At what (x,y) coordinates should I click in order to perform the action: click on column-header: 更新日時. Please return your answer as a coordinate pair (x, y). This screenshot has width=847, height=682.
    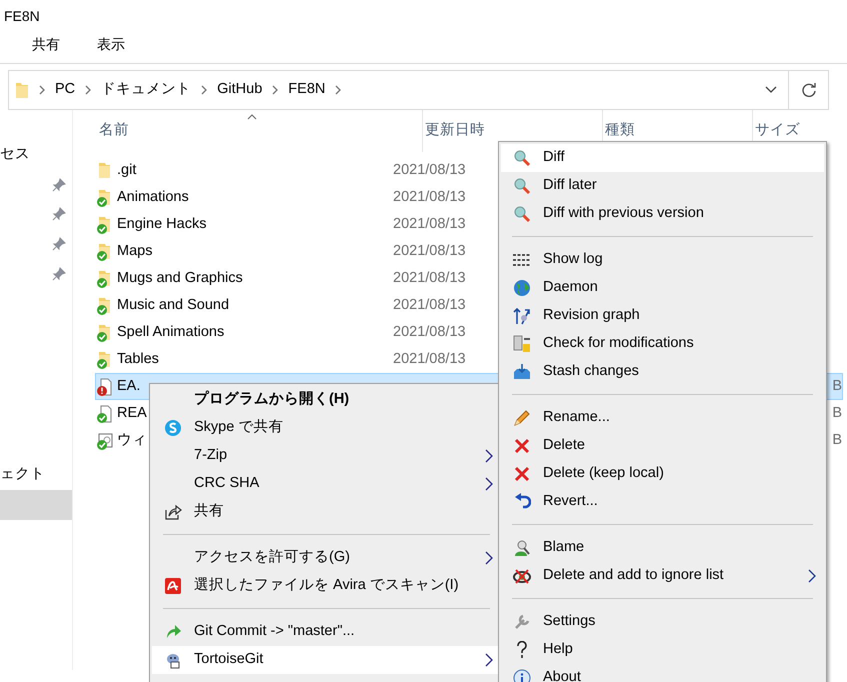
    Looking at the image, I should click on (455, 131).